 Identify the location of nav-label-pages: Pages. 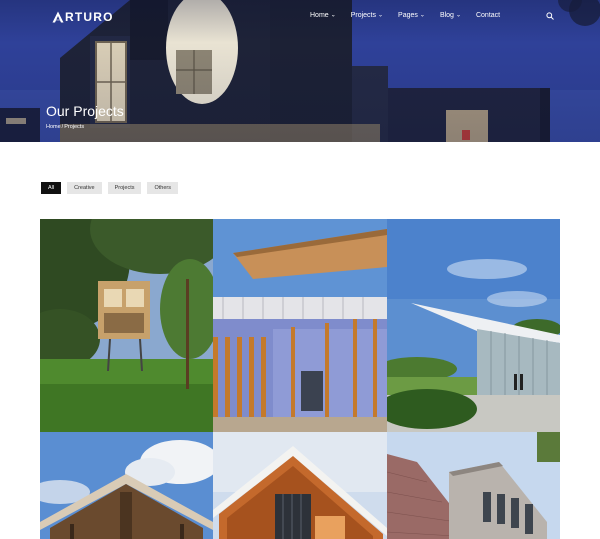
(408, 15).